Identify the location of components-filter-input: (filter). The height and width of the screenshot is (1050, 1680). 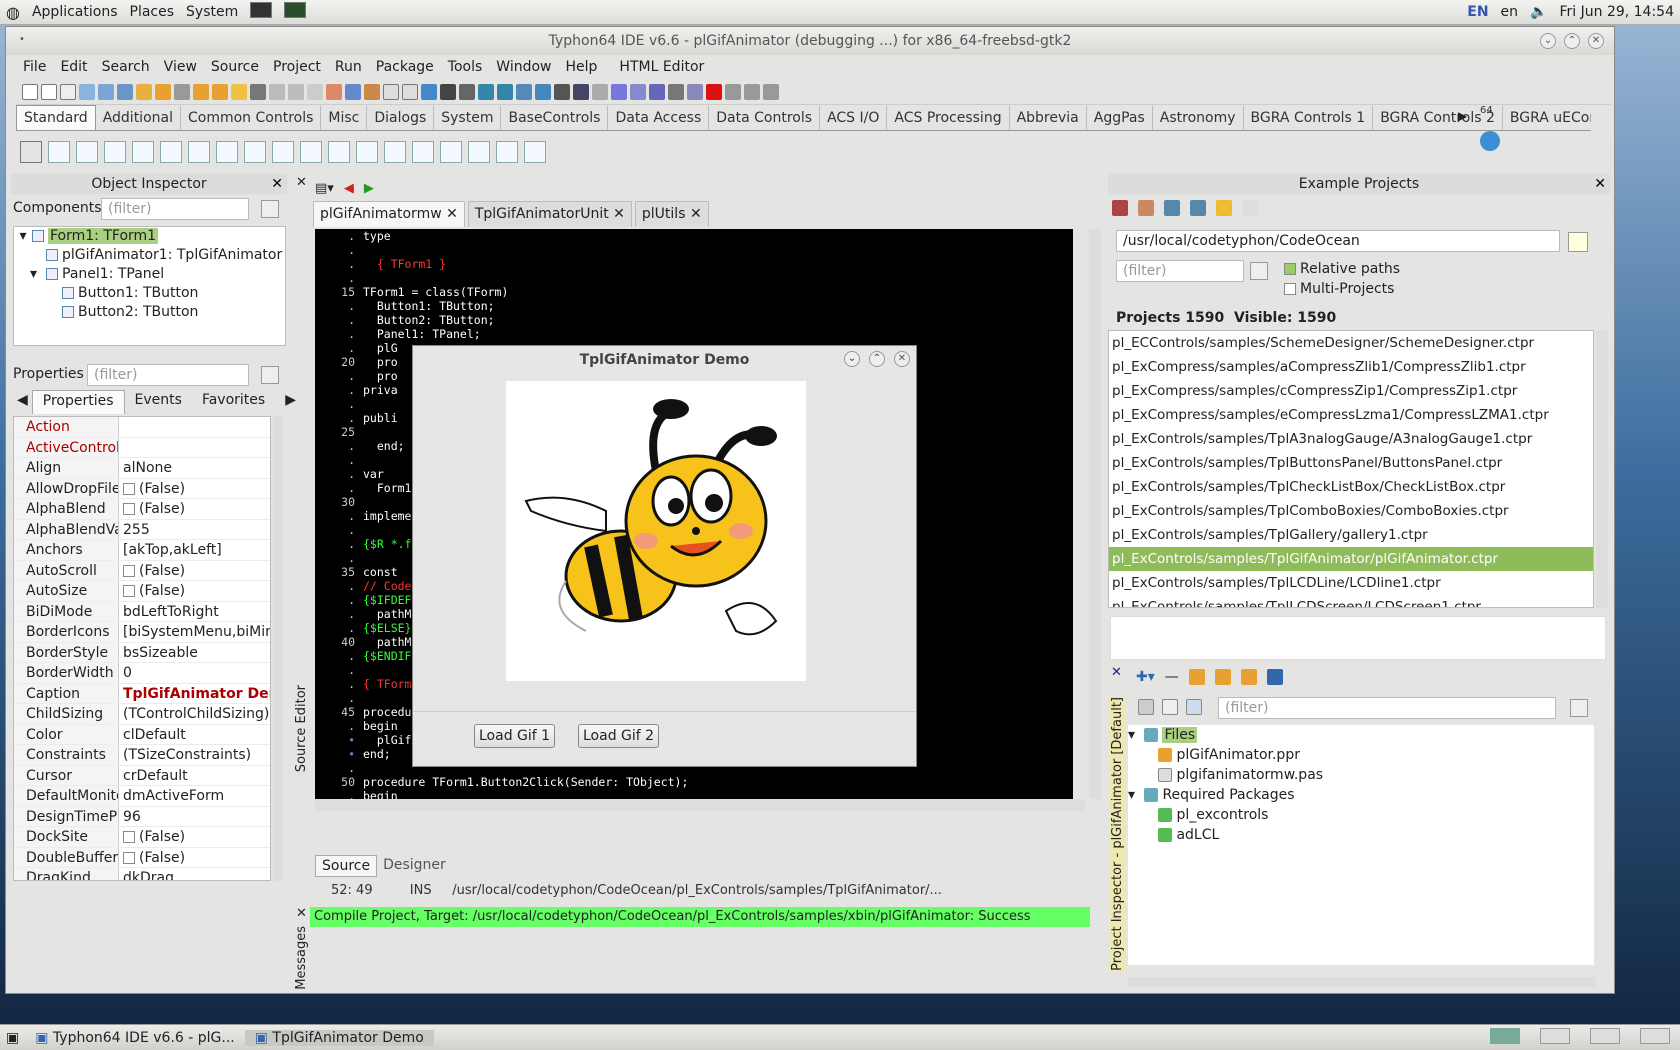
(175, 209).